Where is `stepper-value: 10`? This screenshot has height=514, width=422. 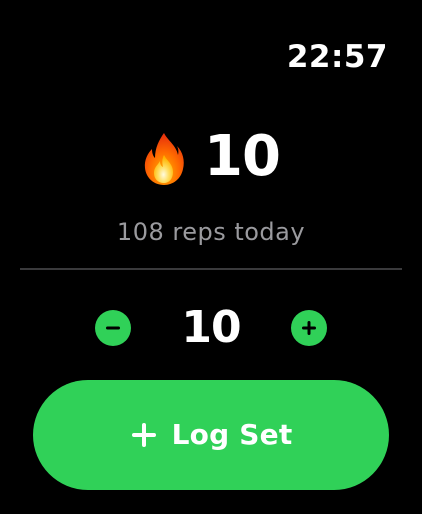 stepper-value: 10 is located at coordinates (211, 327).